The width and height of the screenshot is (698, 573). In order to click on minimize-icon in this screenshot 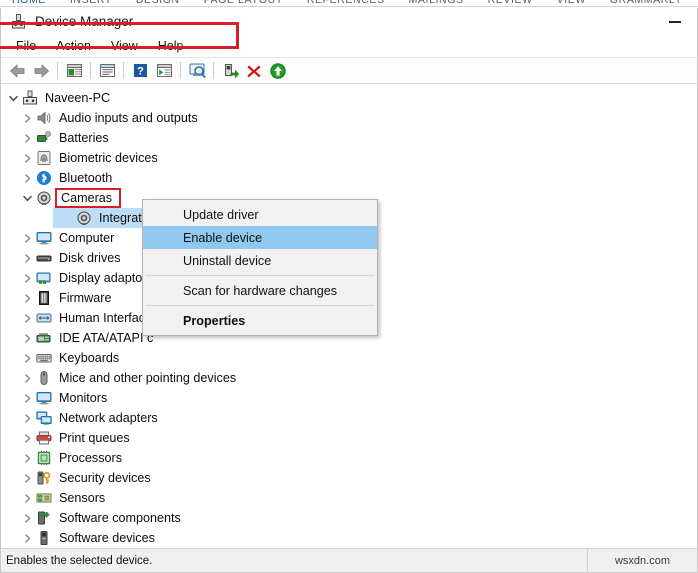, I will do `click(674, 21)`.